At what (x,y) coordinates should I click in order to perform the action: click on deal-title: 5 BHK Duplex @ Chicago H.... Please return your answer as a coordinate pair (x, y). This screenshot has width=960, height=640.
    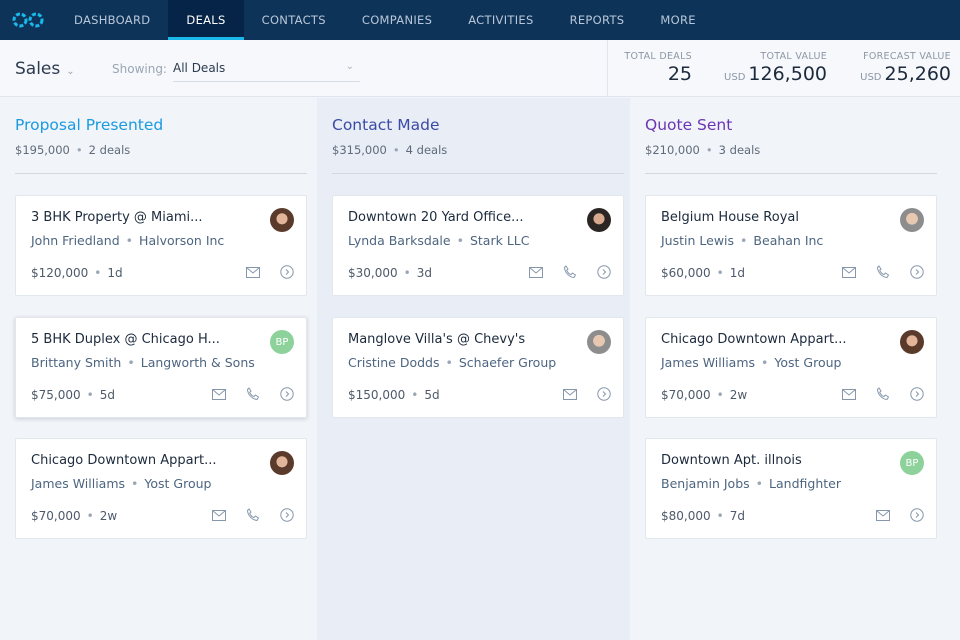
    Looking at the image, I should click on (125, 339).